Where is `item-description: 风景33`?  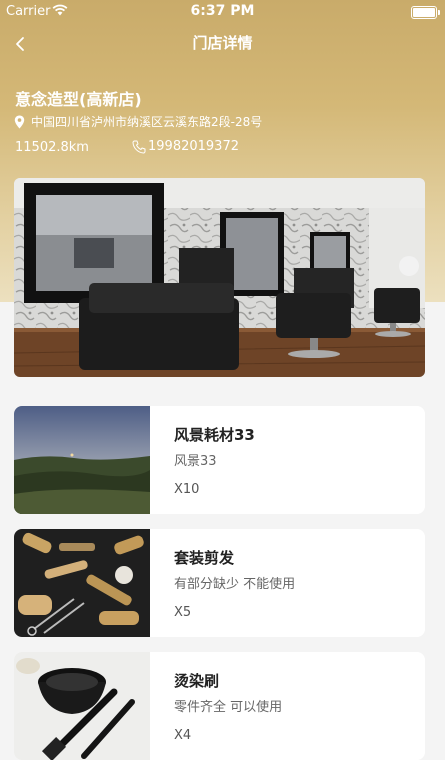
item-description: 风景33 is located at coordinates (195, 461).